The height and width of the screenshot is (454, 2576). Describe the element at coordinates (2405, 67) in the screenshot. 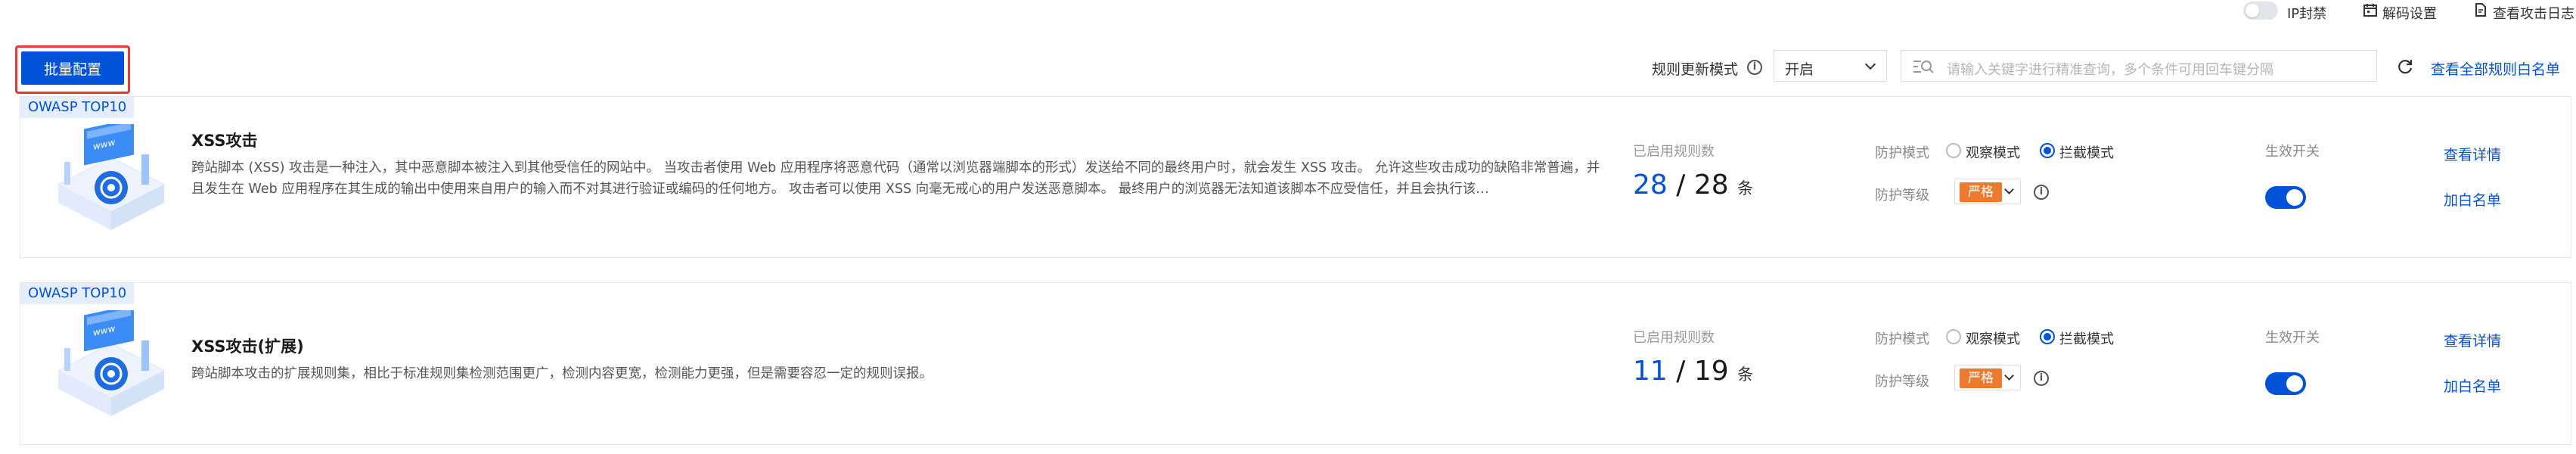

I see `refresh-icon` at that location.